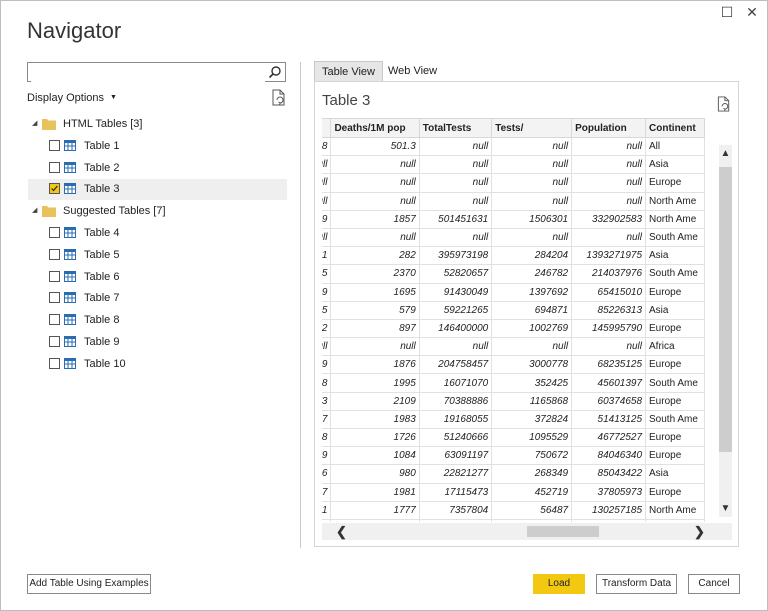 The width and height of the screenshot is (768, 611). Describe the element at coordinates (513, 256) in the screenshot. I see `table-row: 512823959731982842041393271975Asia` at that location.